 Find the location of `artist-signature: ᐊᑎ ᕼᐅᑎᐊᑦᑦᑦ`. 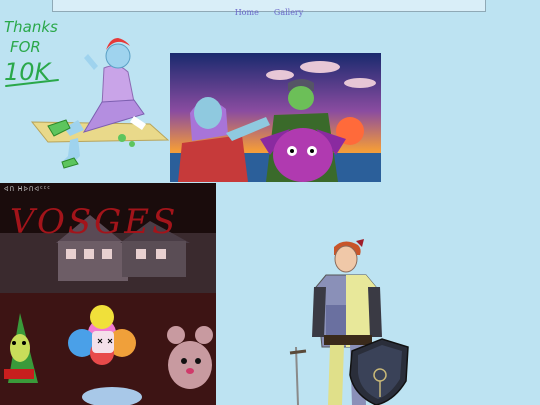

artist-signature: ᐊᑎ ᕼᐅᑎᐊᑦᑦᑦ is located at coordinates (27, 189).